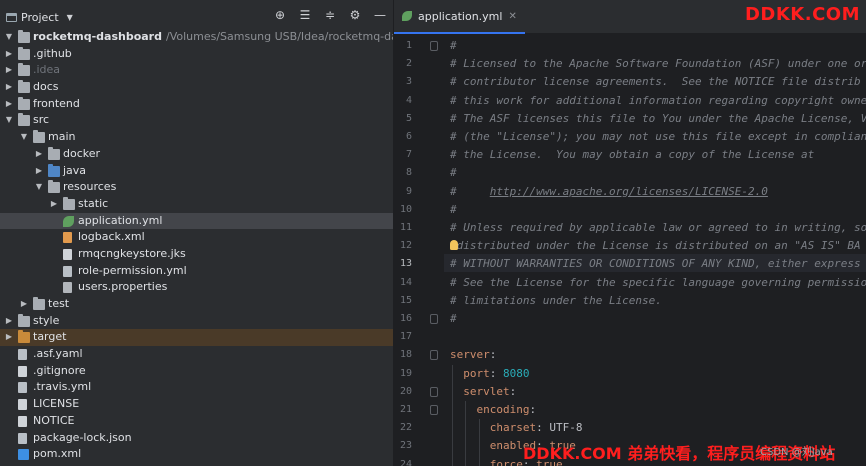  What do you see at coordinates (196, 120) in the screenshot?
I see `tree-item: ▼ src` at bounding box center [196, 120].